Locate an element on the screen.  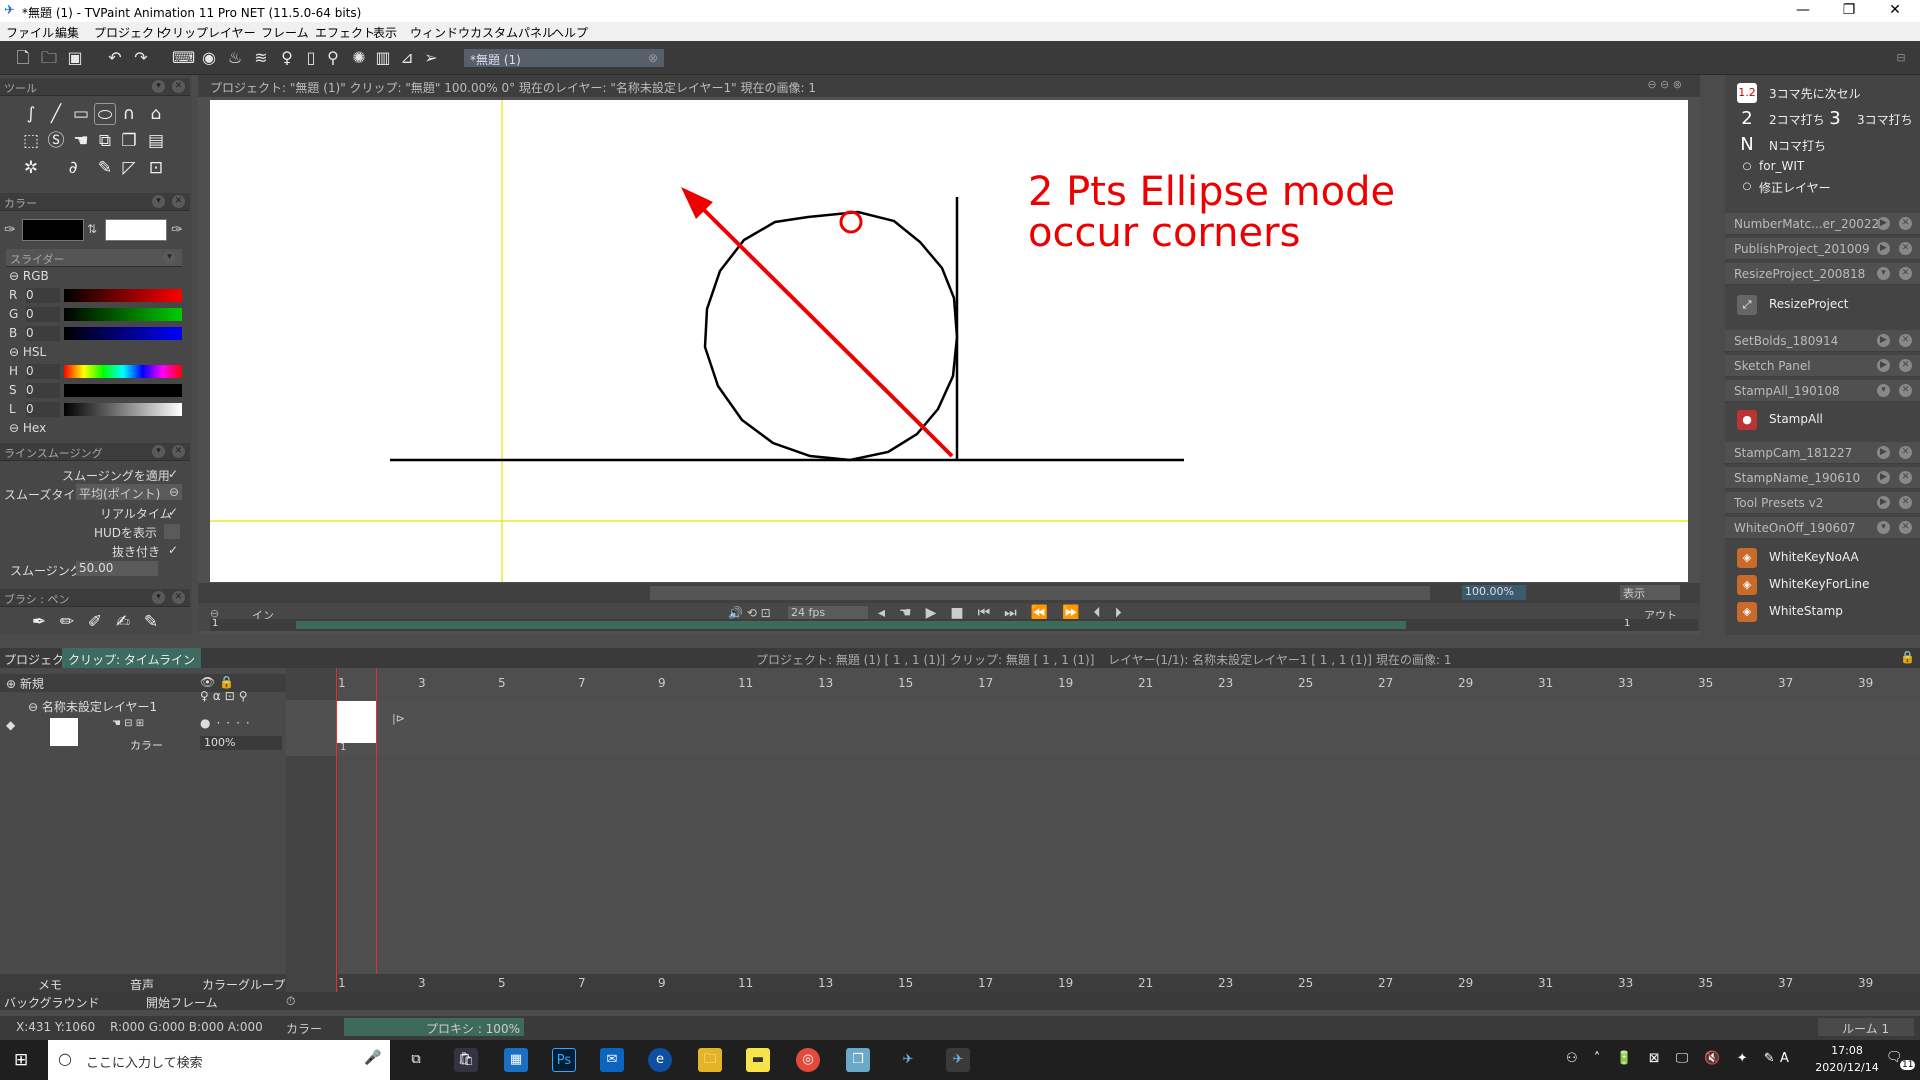
slider-b: B 0 is located at coordinates (95, 333).